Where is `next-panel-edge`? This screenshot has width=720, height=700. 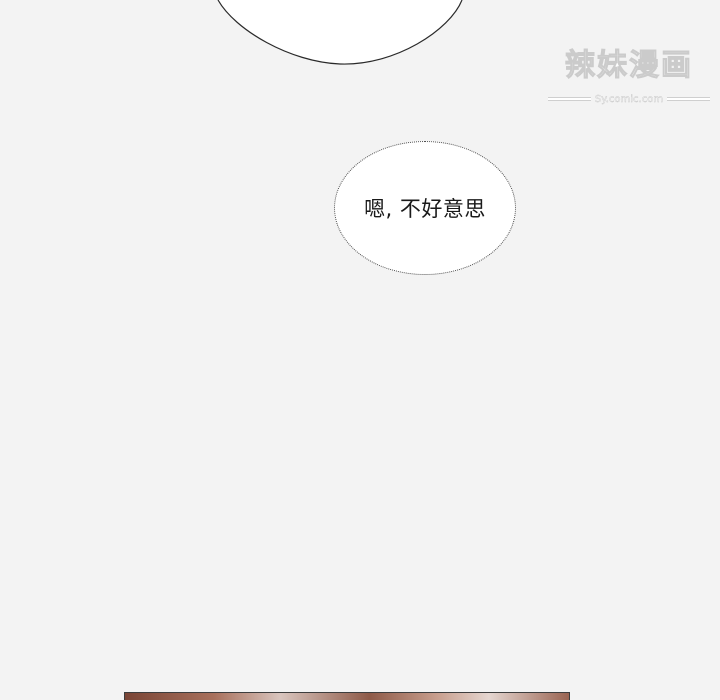
next-panel-edge is located at coordinates (347, 696).